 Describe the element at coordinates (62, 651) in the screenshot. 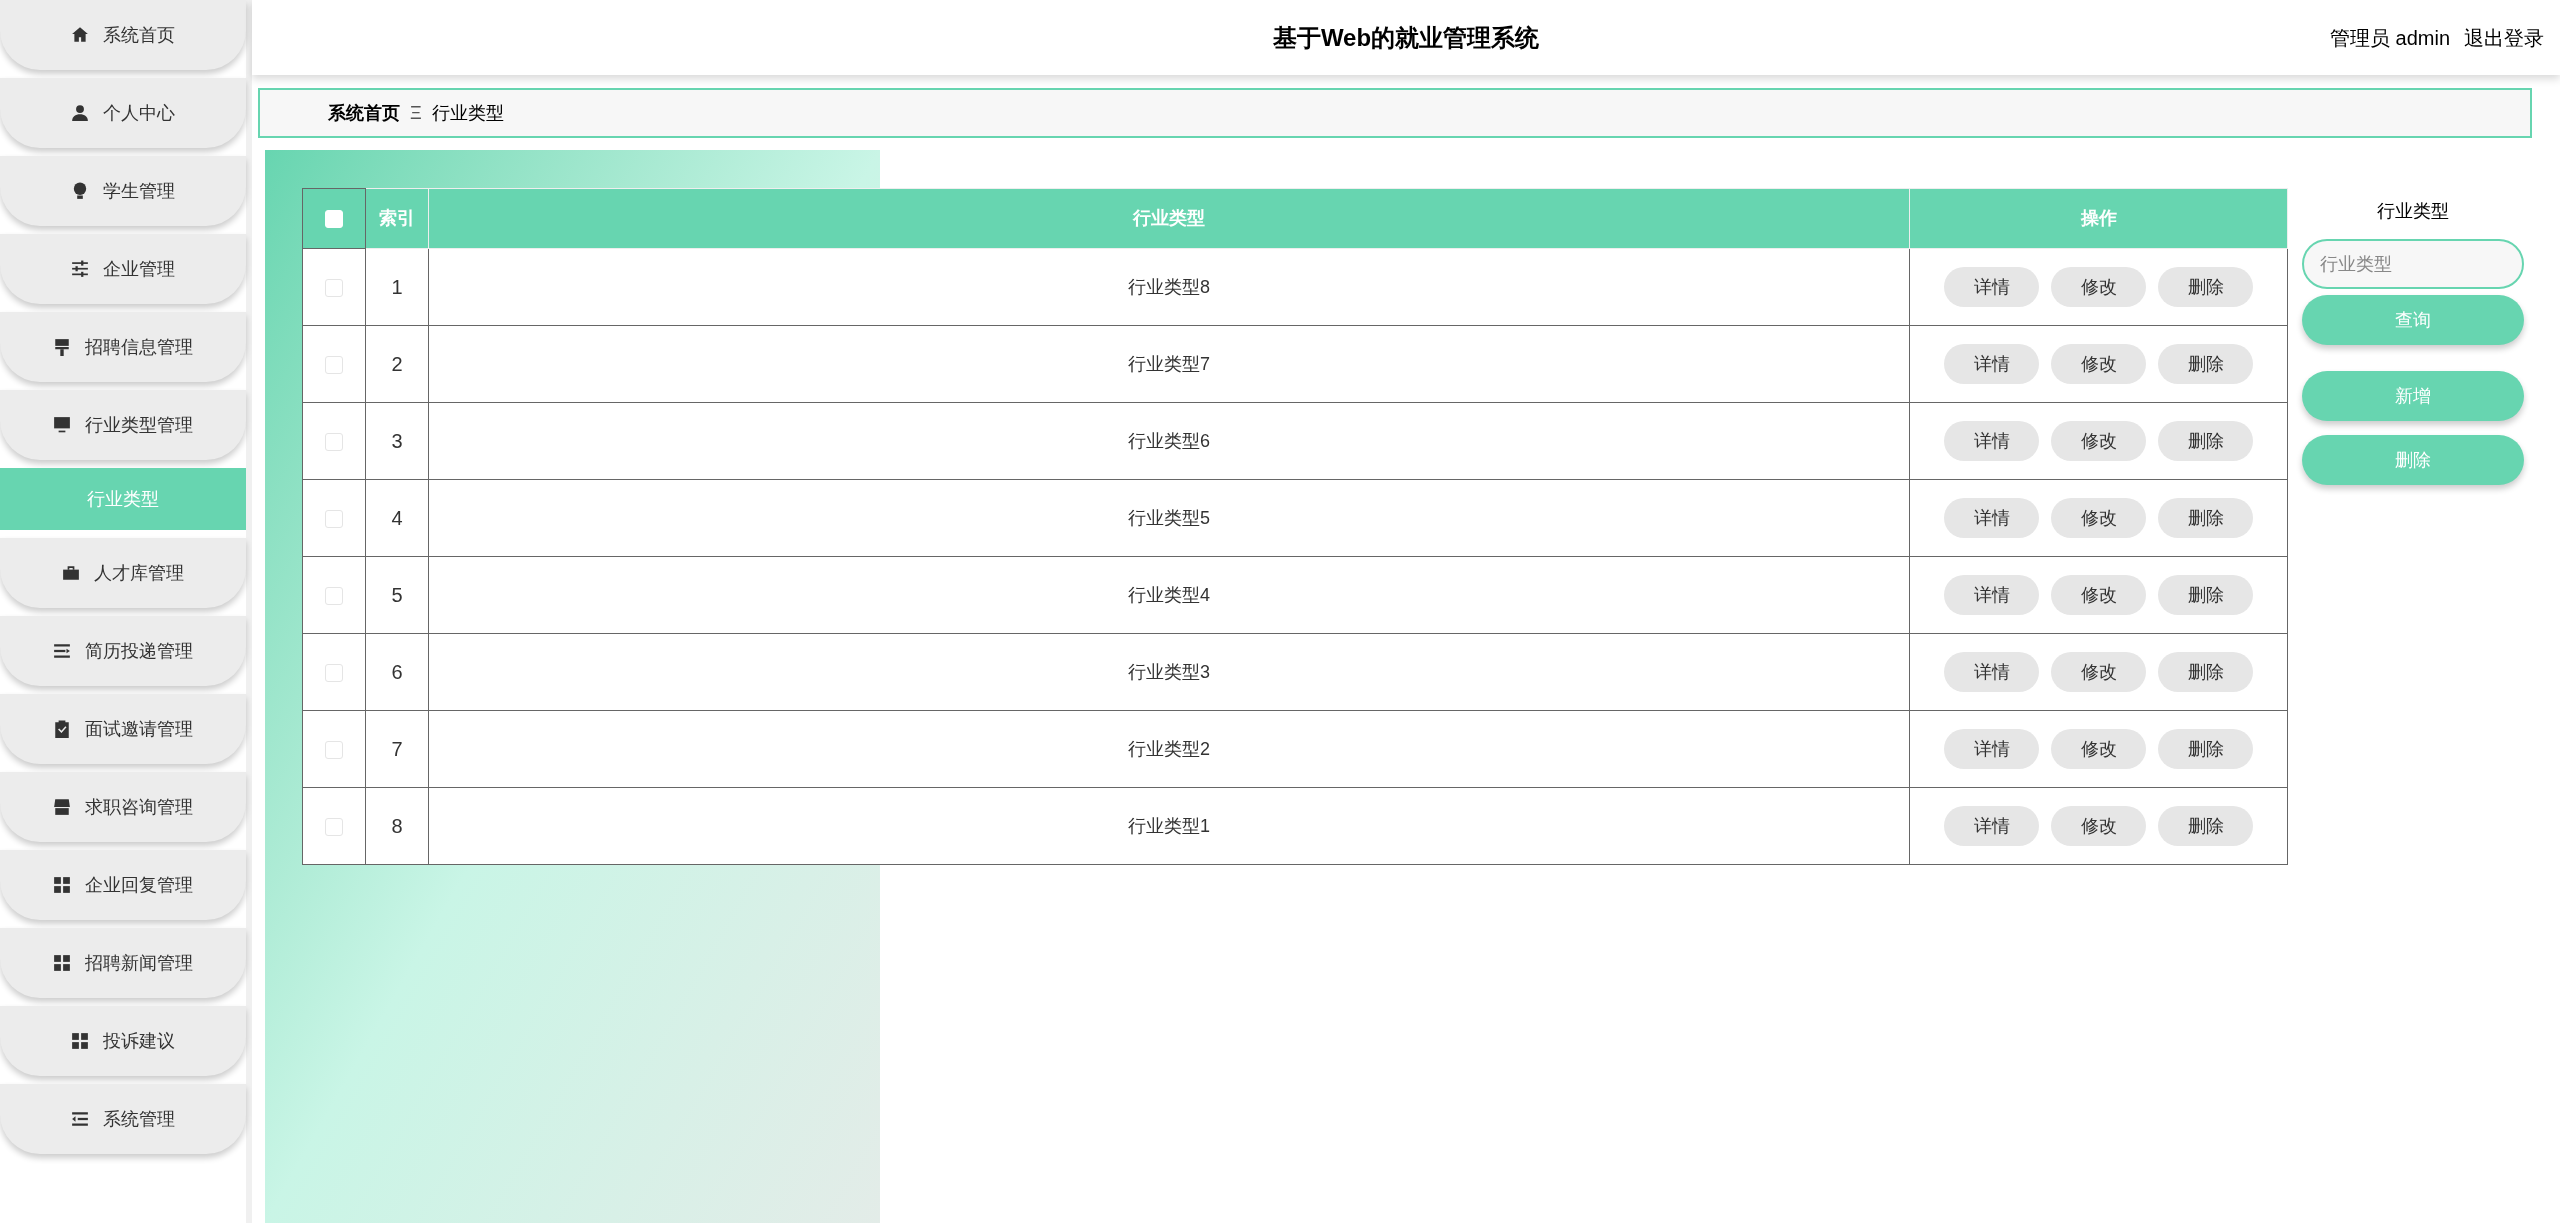

I see `list-icon` at that location.